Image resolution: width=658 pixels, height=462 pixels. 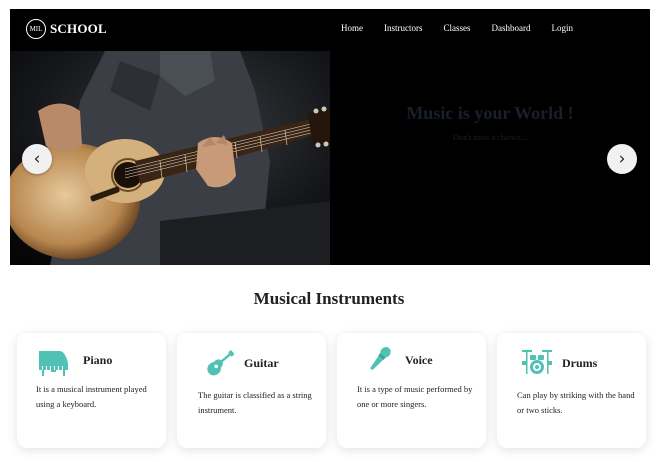 What do you see at coordinates (490, 113) in the screenshot?
I see `hero-title: Music is your World !` at bounding box center [490, 113].